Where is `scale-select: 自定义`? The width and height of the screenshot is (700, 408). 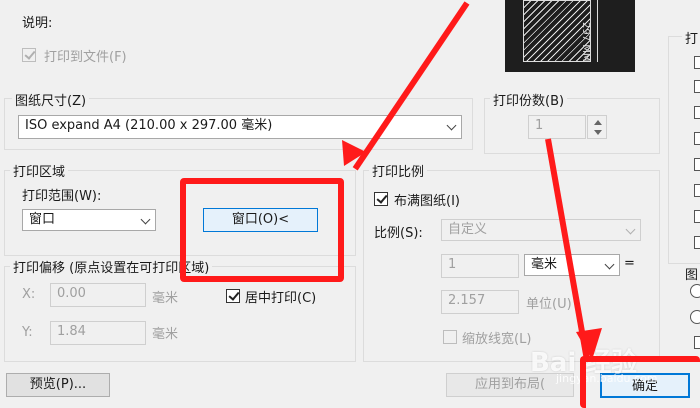
scale-select: 自定义 is located at coordinates (541, 230).